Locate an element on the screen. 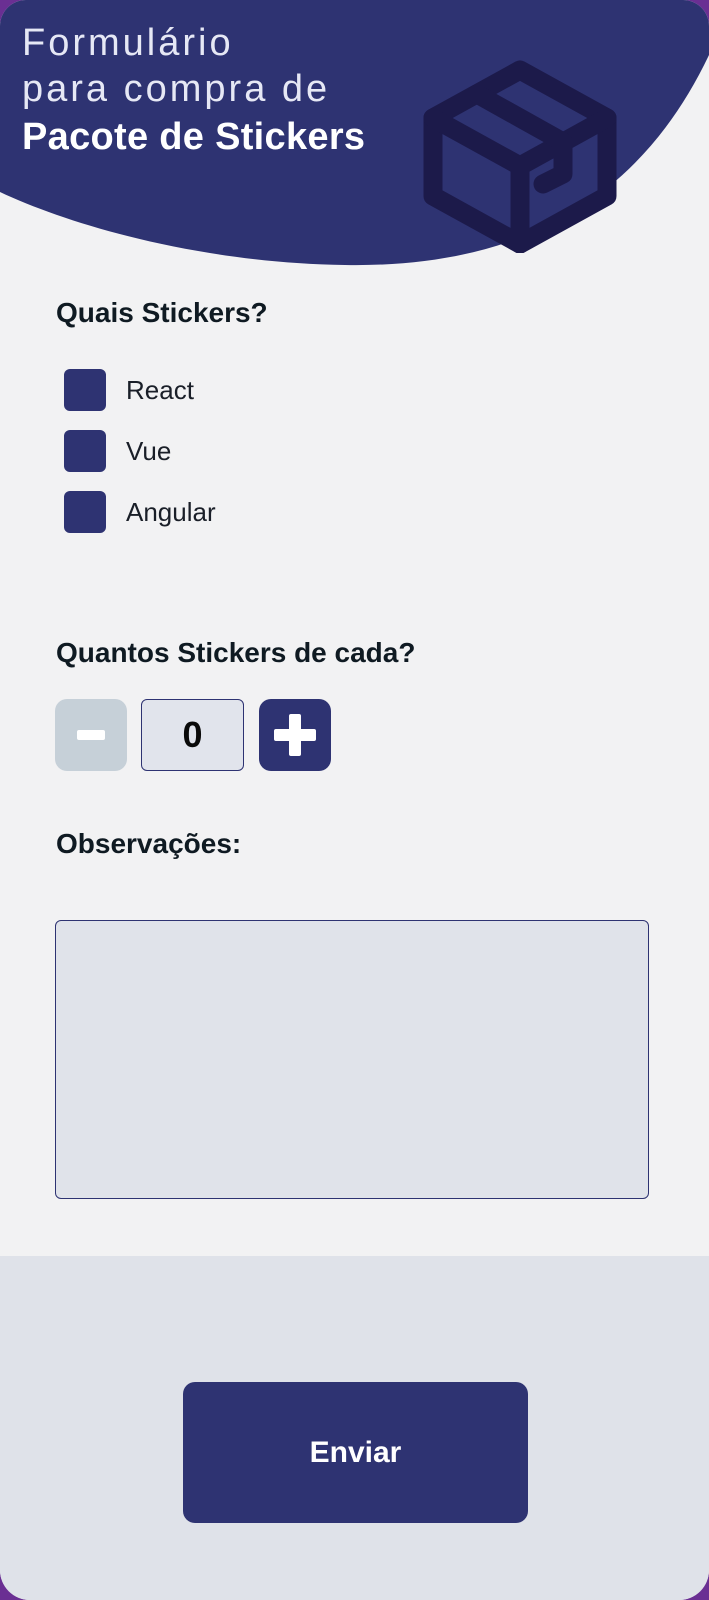 This screenshot has height=1600, width=709. submit-button: Enviar is located at coordinates (355, 1452).